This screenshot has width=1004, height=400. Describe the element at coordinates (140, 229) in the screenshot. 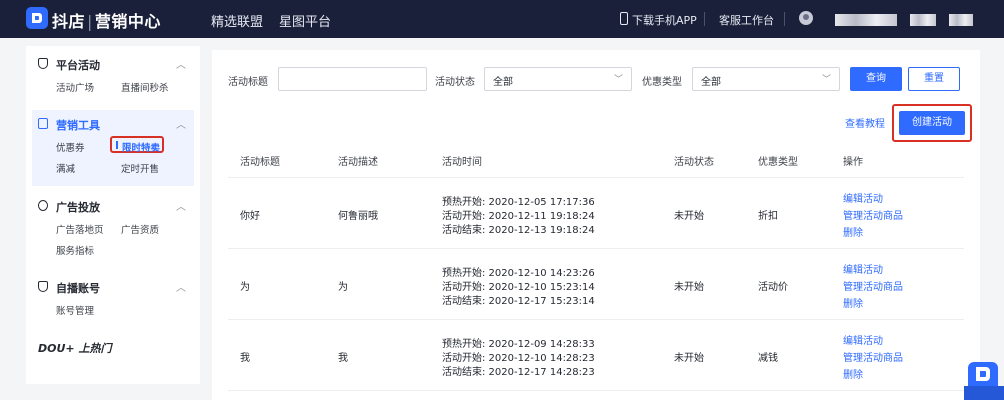

I see `sidebar-item-ad-qualification: 广告资质` at that location.